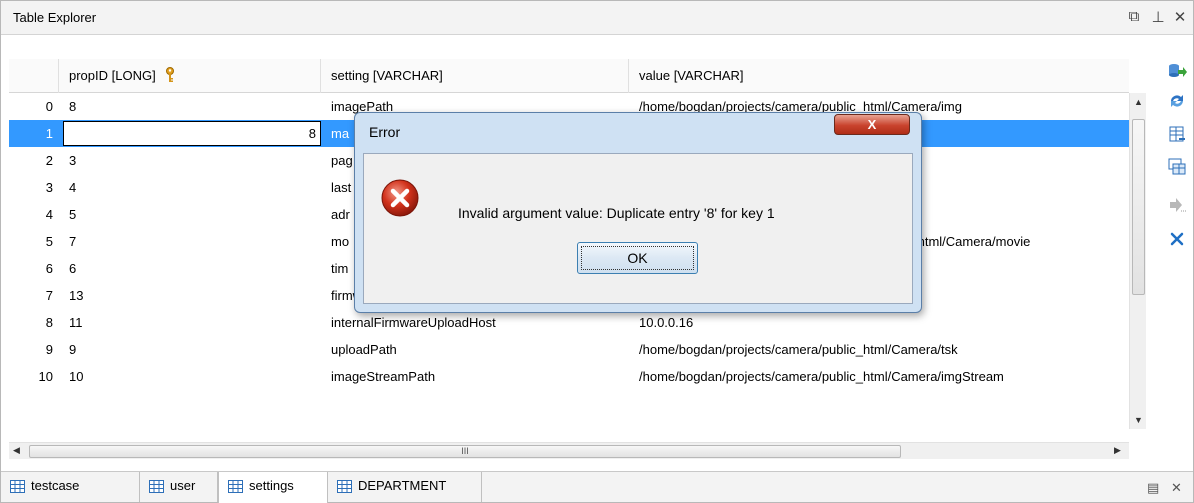 This screenshot has height=503, width=1194. Describe the element at coordinates (1117, 450) in the screenshot. I see `scroll-right-icon: ▶` at that location.